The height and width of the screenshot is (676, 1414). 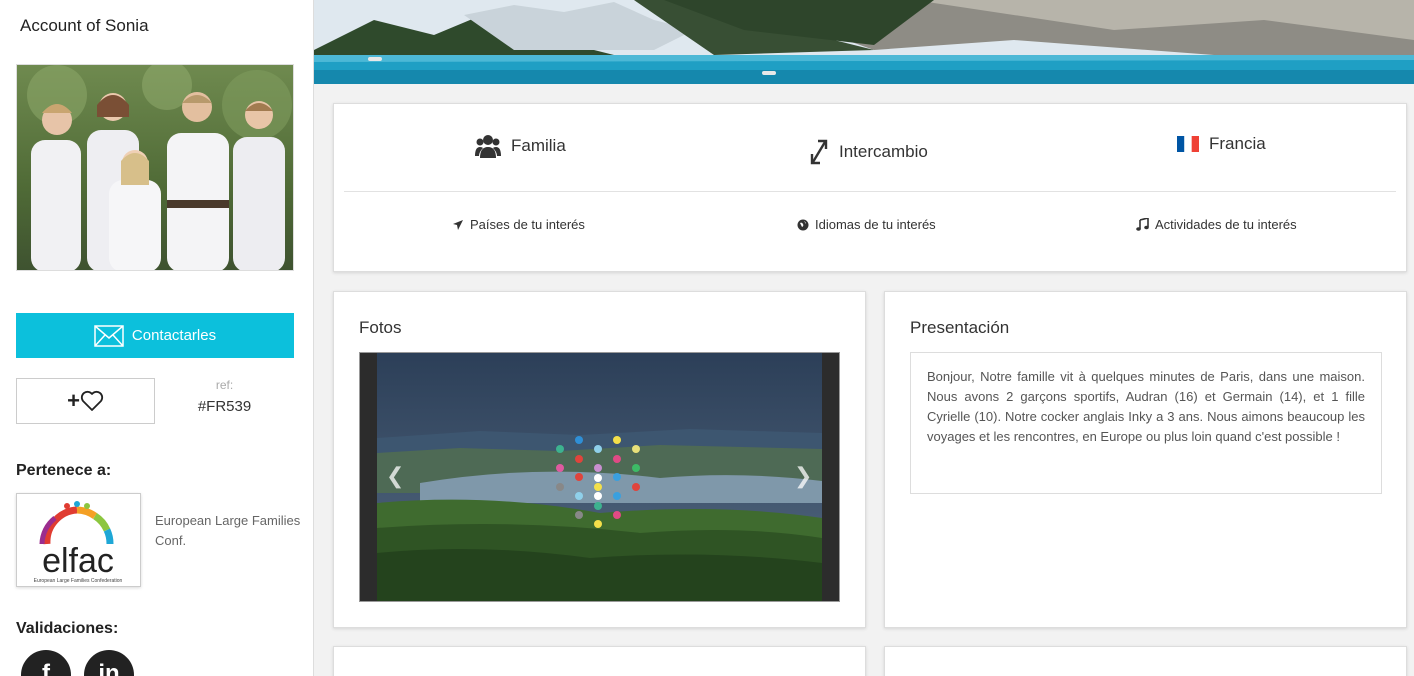 I want to click on users-icon, so click(x=488, y=146).